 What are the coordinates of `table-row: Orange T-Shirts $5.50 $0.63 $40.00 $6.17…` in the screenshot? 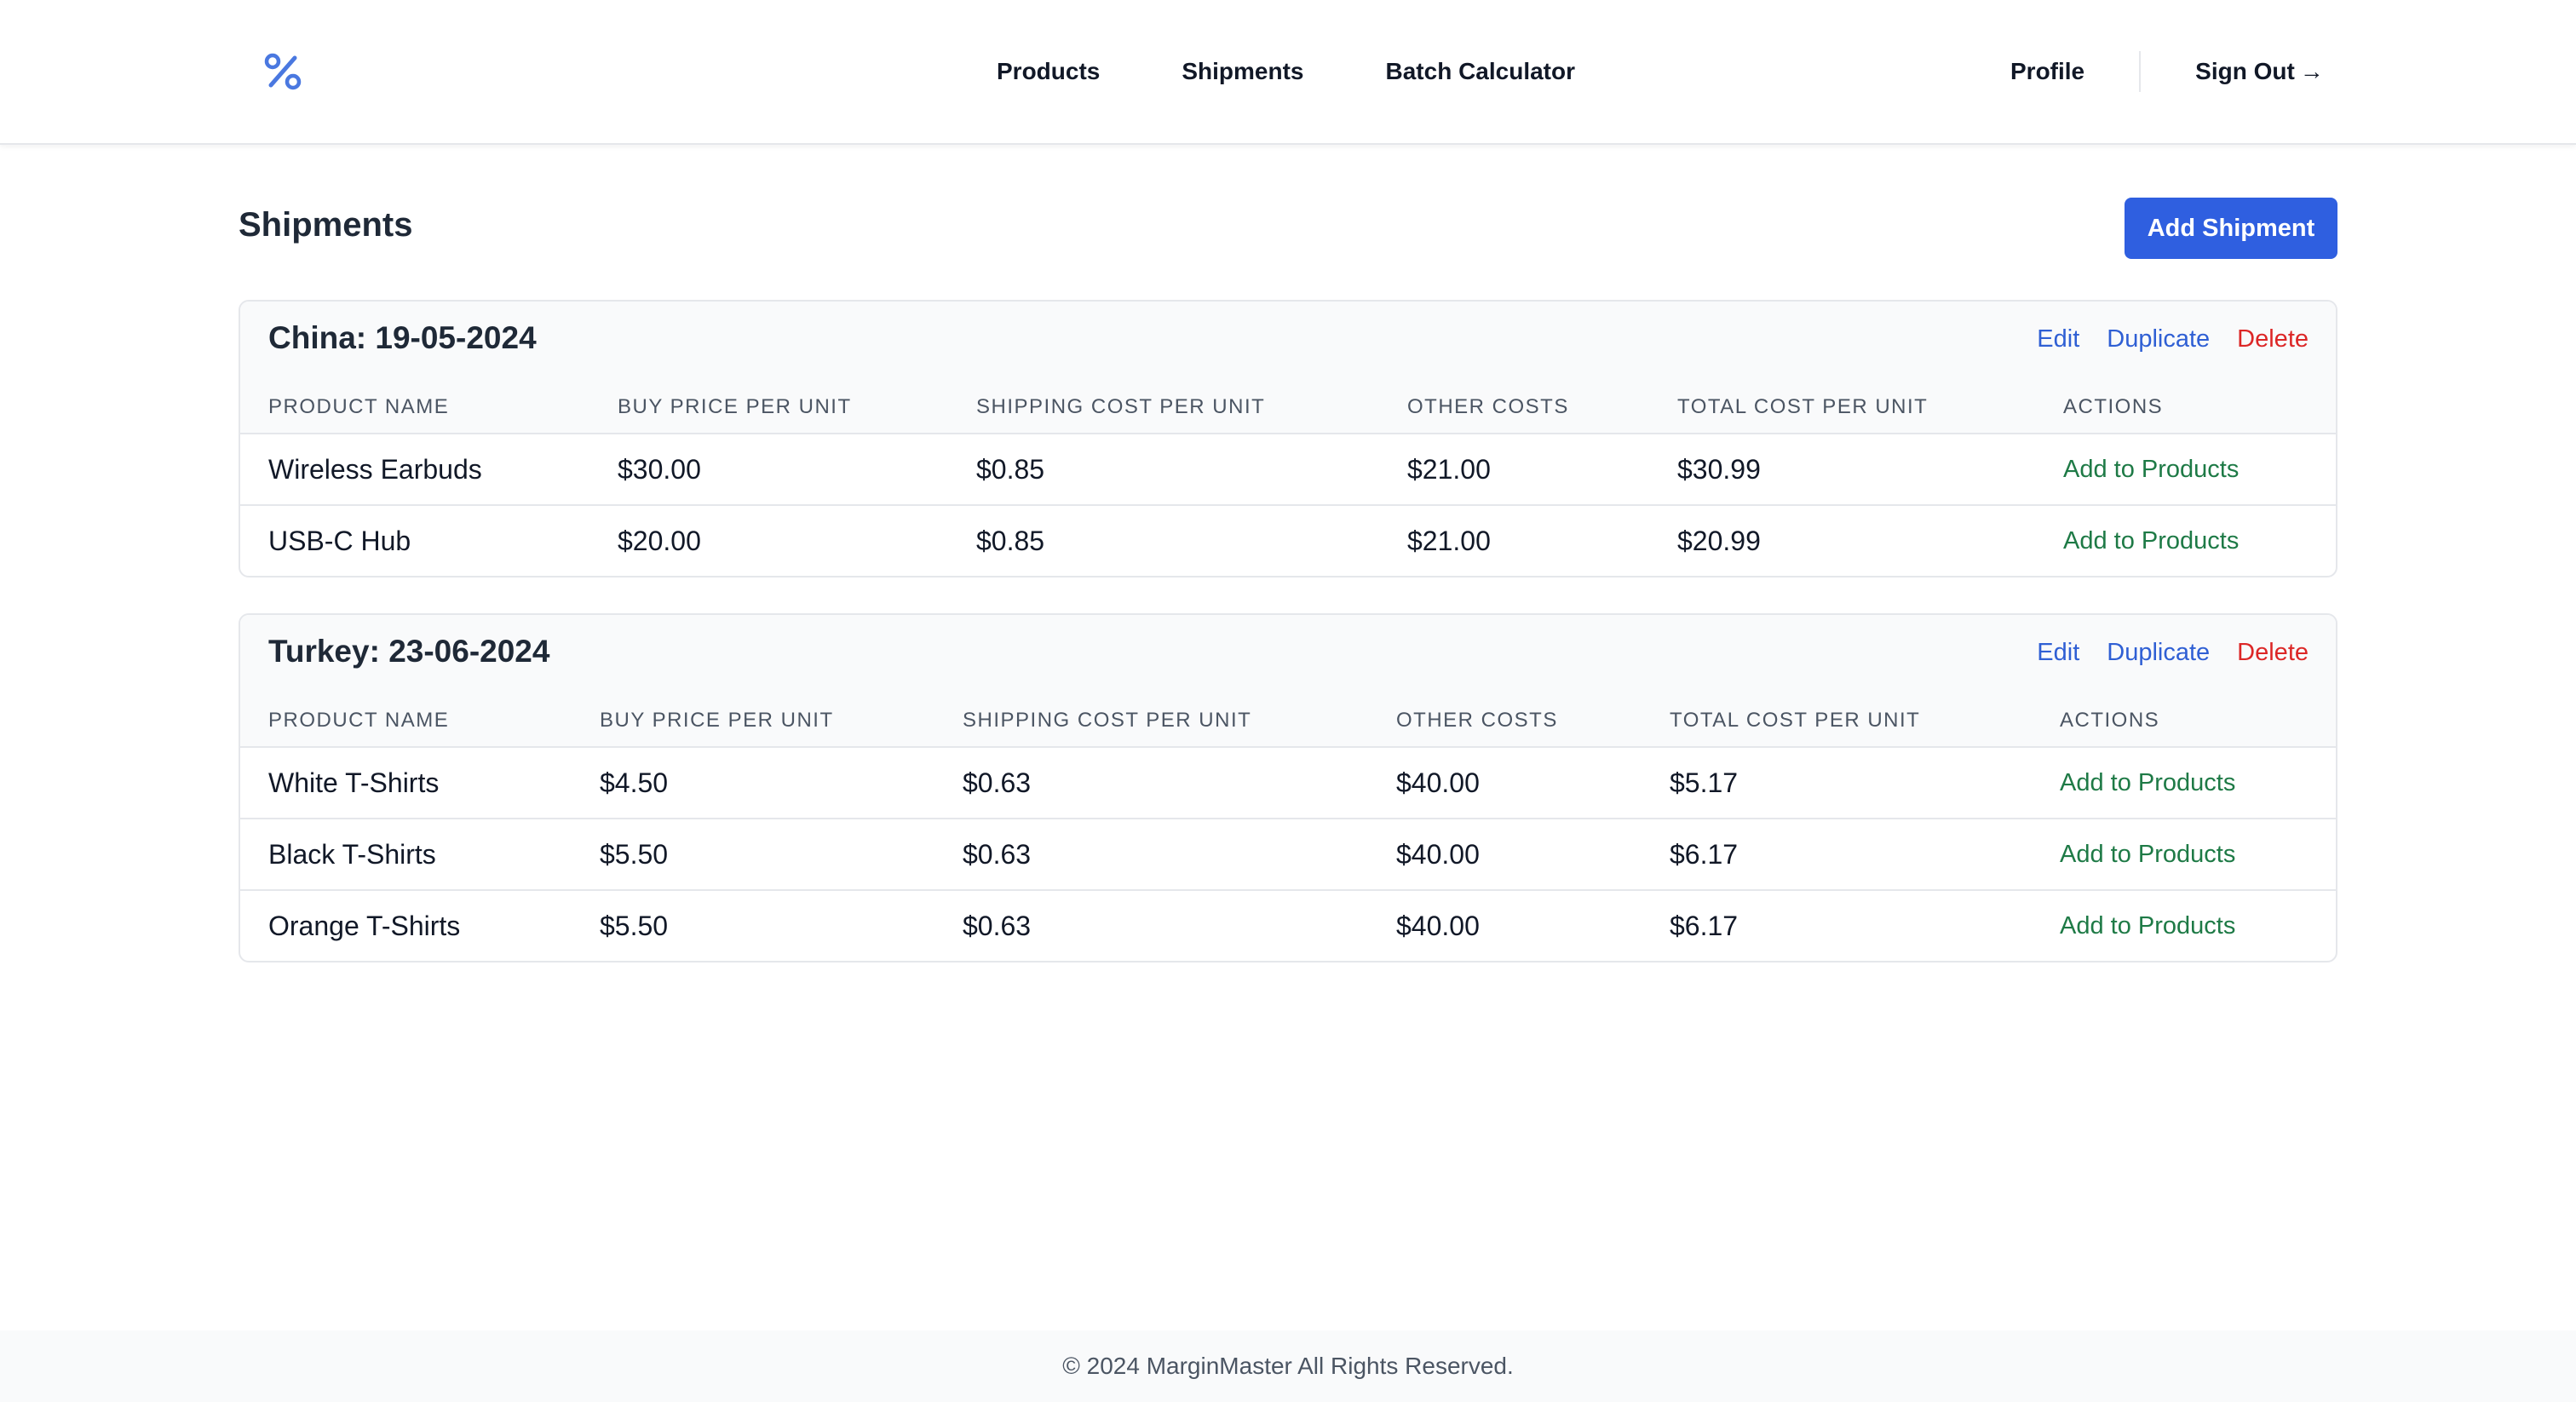 It's located at (1288, 926).